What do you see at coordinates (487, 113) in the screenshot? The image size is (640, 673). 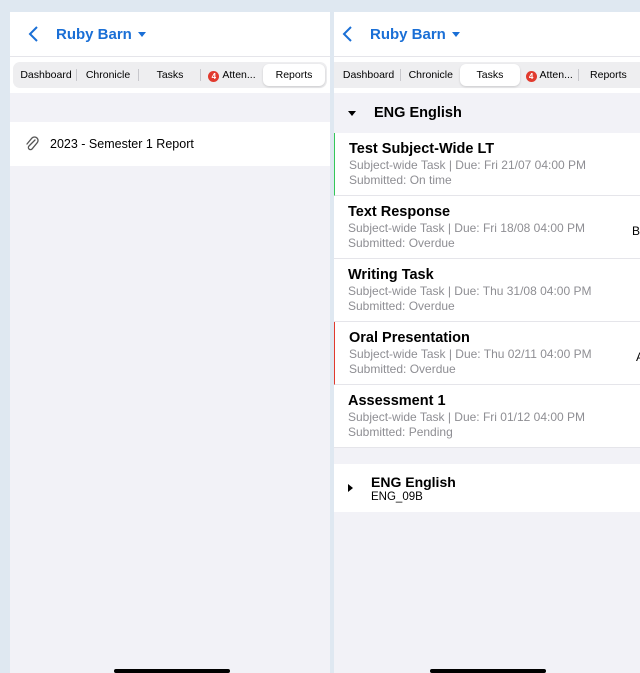 I see `subject-group-header: ENG English` at bounding box center [487, 113].